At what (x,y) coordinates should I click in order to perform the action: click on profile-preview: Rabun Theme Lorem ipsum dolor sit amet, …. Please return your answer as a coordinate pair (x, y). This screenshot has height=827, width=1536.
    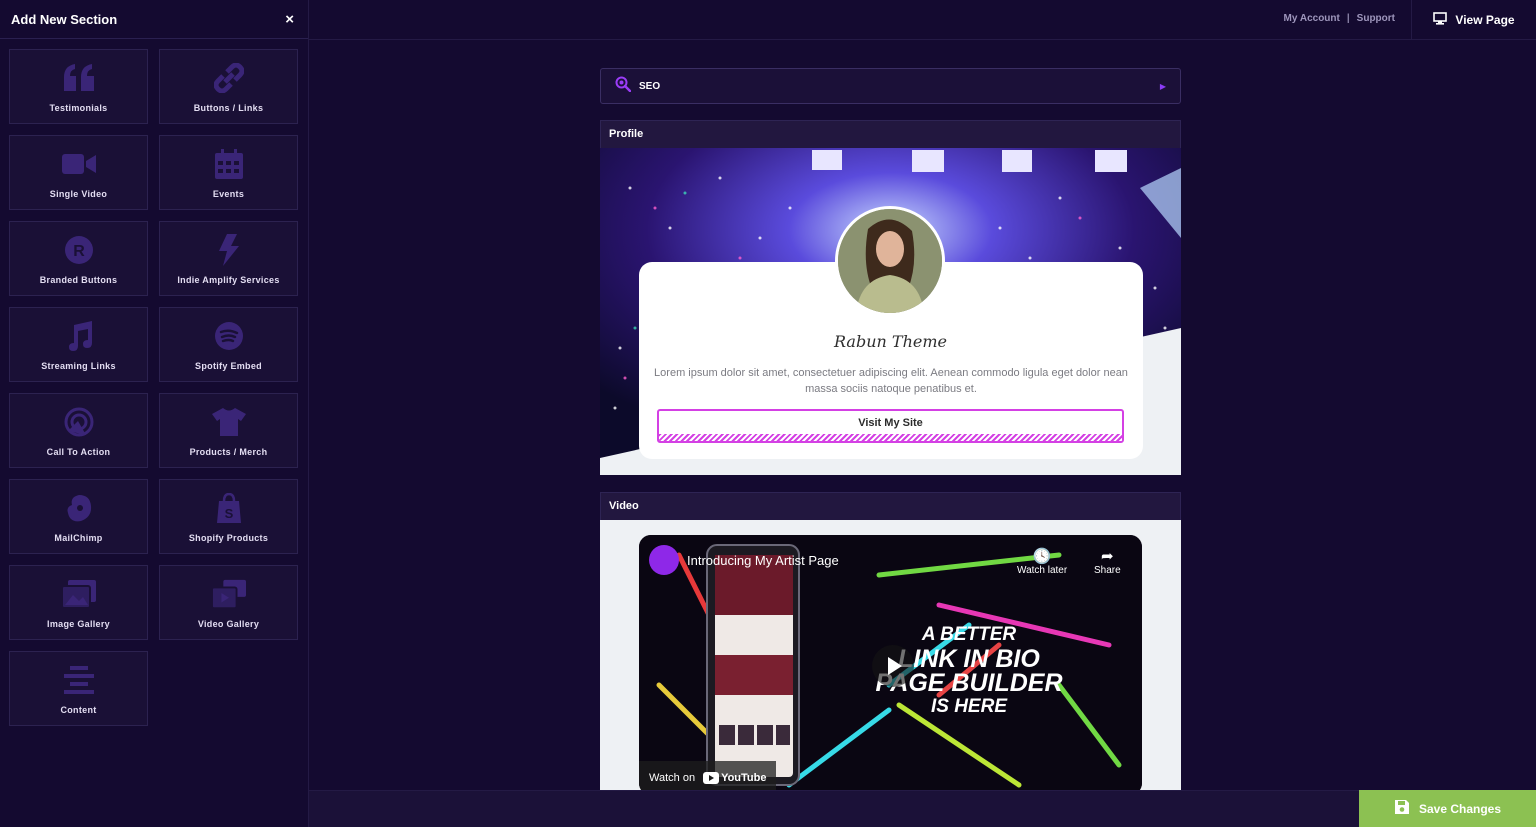
    Looking at the image, I should click on (890, 311).